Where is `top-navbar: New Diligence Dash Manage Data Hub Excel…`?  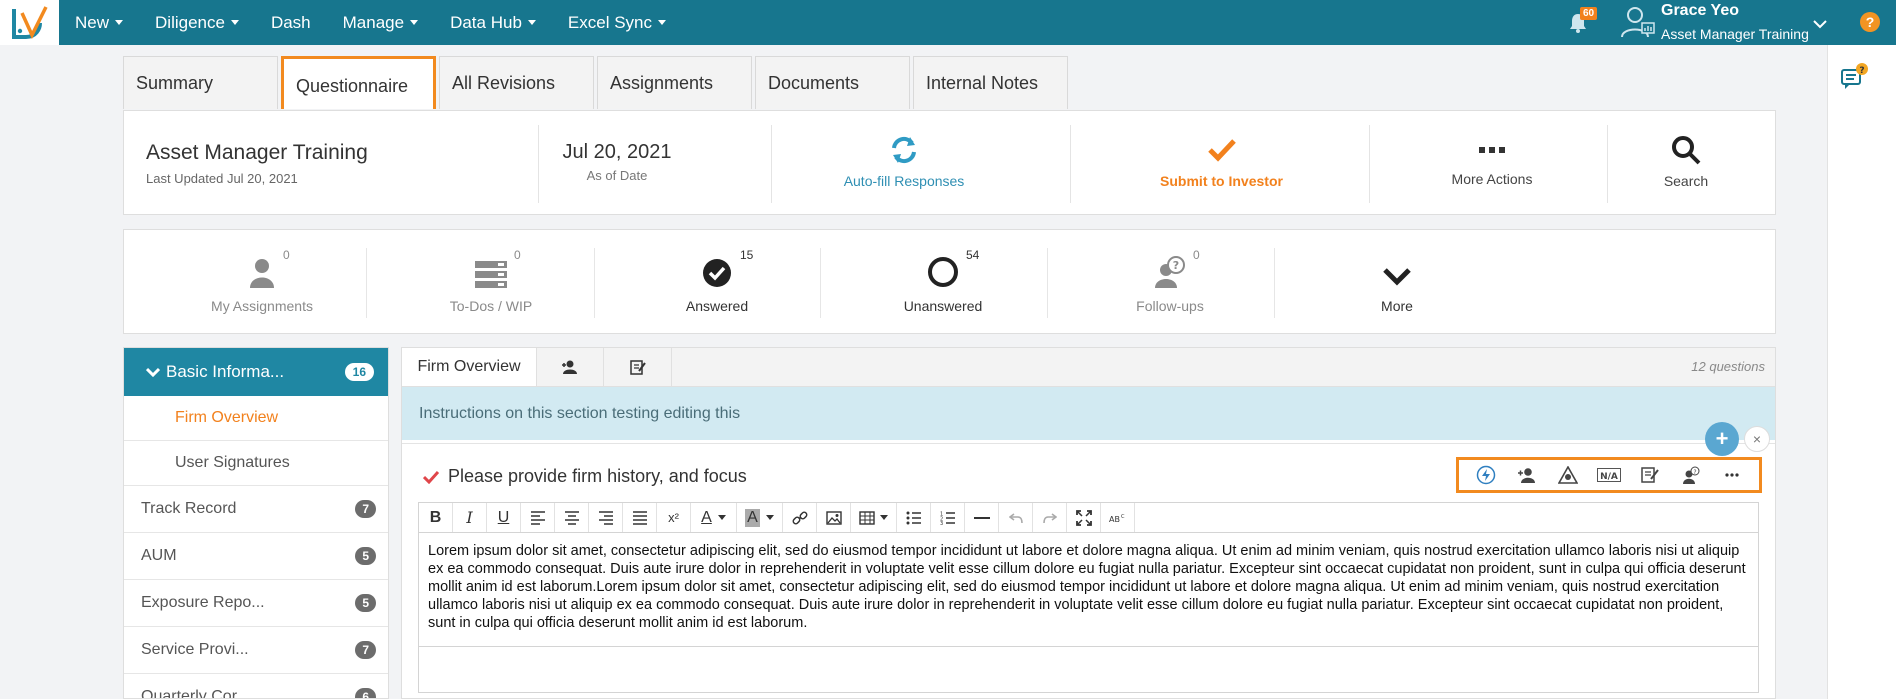 top-navbar: New Diligence Dash Manage Data Hub Excel… is located at coordinates (948, 22).